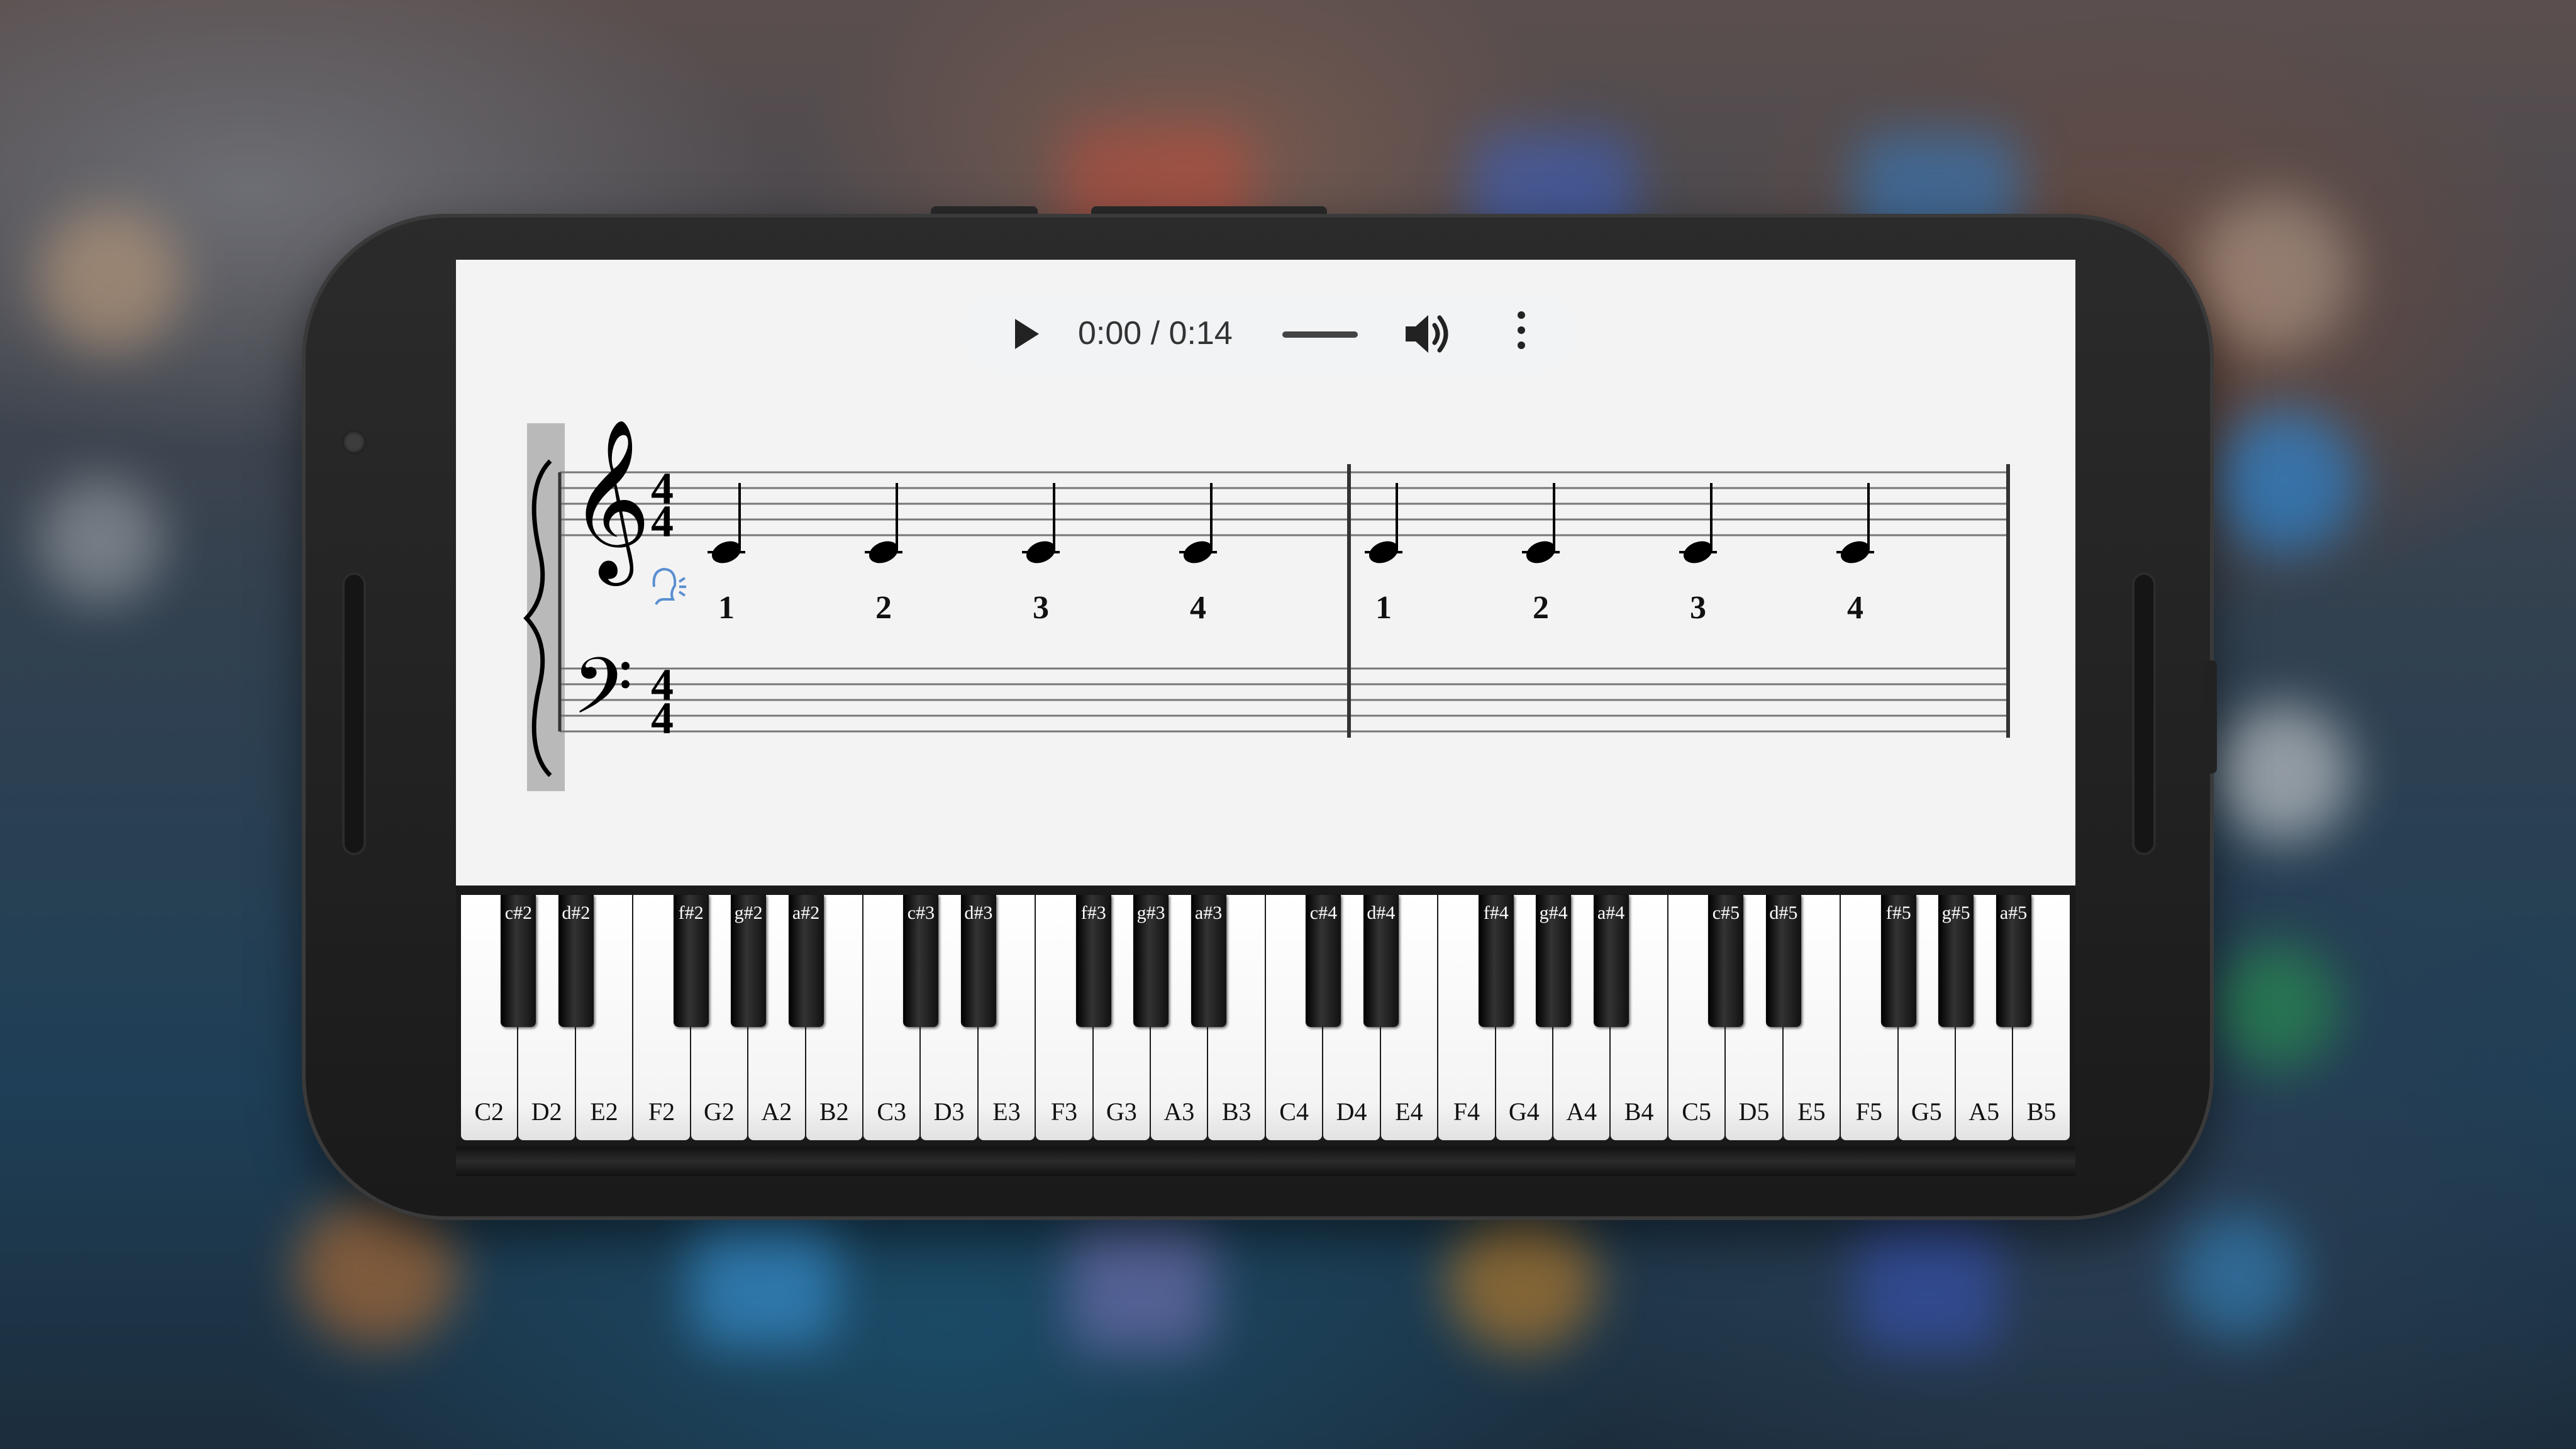 The width and height of the screenshot is (2576, 1449). I want to click on piano-key-d-sharp4: d#4, so click(1381, 961).